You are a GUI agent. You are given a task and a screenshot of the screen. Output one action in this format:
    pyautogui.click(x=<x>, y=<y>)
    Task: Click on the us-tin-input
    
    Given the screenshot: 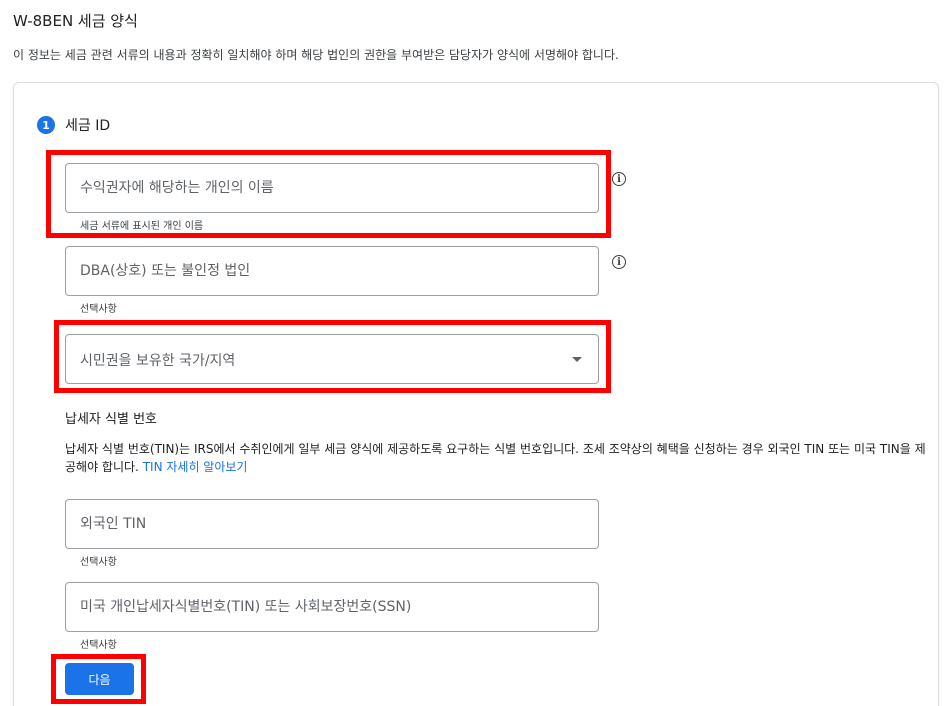 What is the action you would take?
    pyautogui.click(x=332, y=607)
    